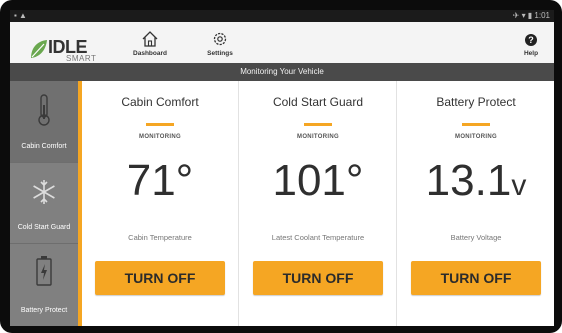 This screenshot has width=562, height=333. I want to click on dashboard-label: Dashboard, so click(150, 53).